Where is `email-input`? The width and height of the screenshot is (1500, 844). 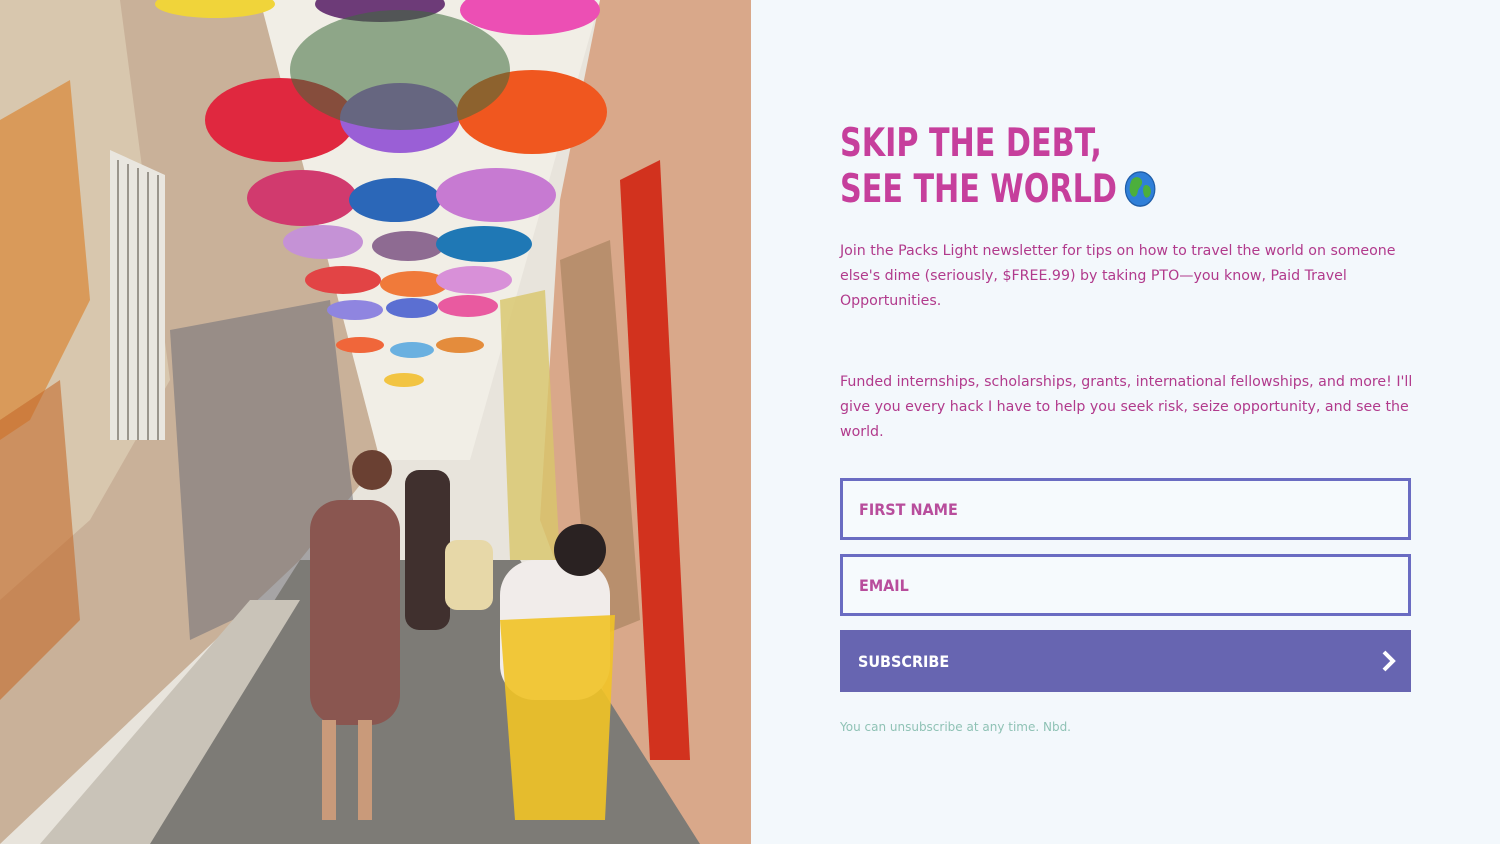
email-input is located at coordinates (1125, 585).